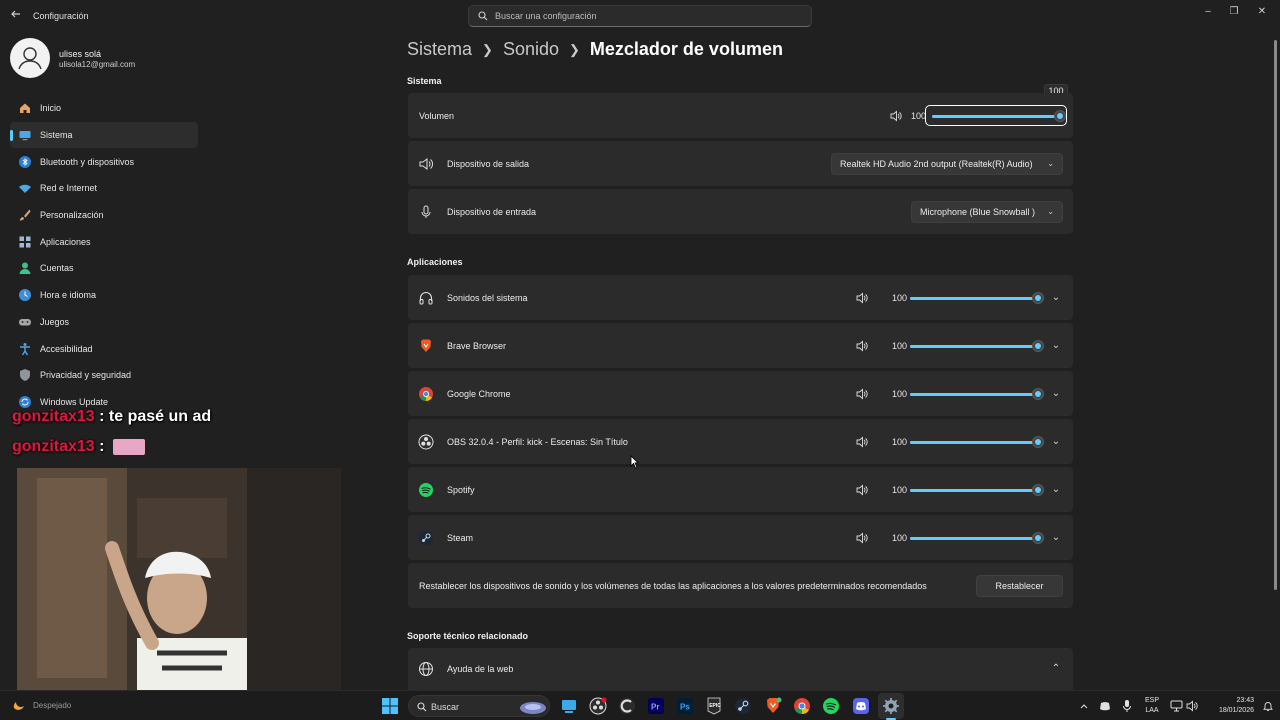 The image size is (1280, 720). I want to click on minimize-button: –, so click(1208, 12).